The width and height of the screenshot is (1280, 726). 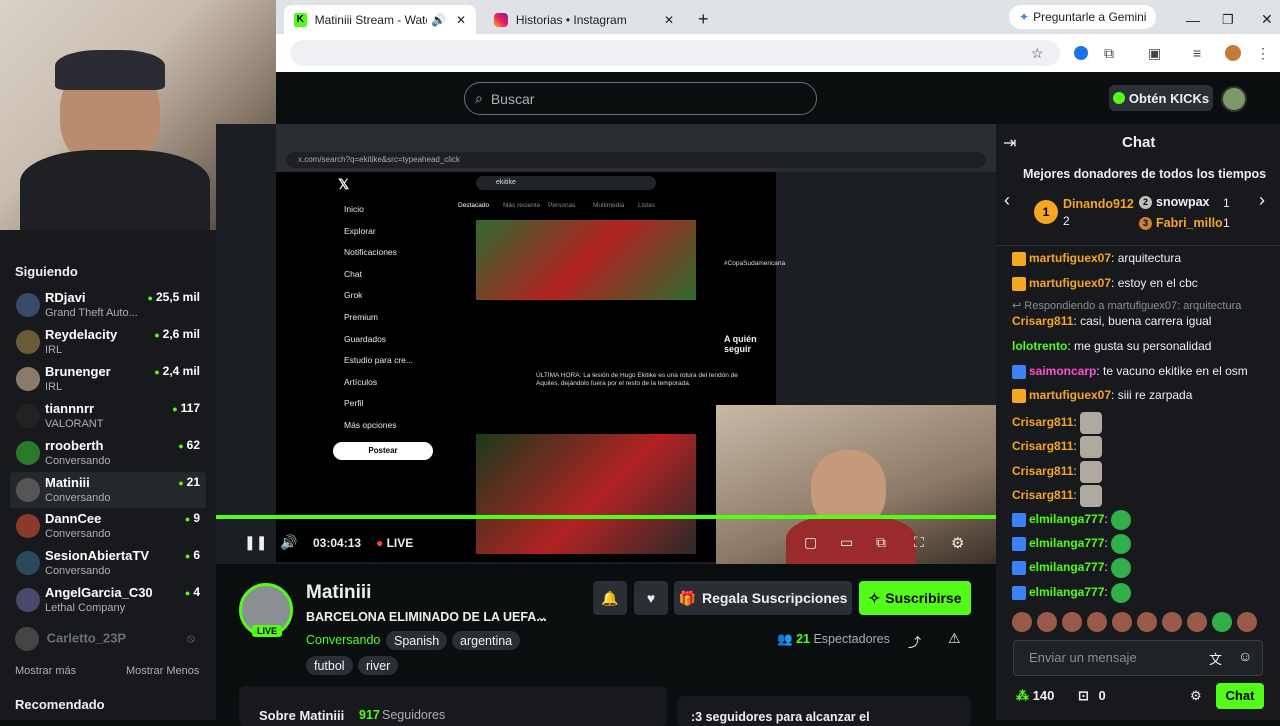 I want to click on chat-username: saimoncarp, so click(x=1062, y=371).